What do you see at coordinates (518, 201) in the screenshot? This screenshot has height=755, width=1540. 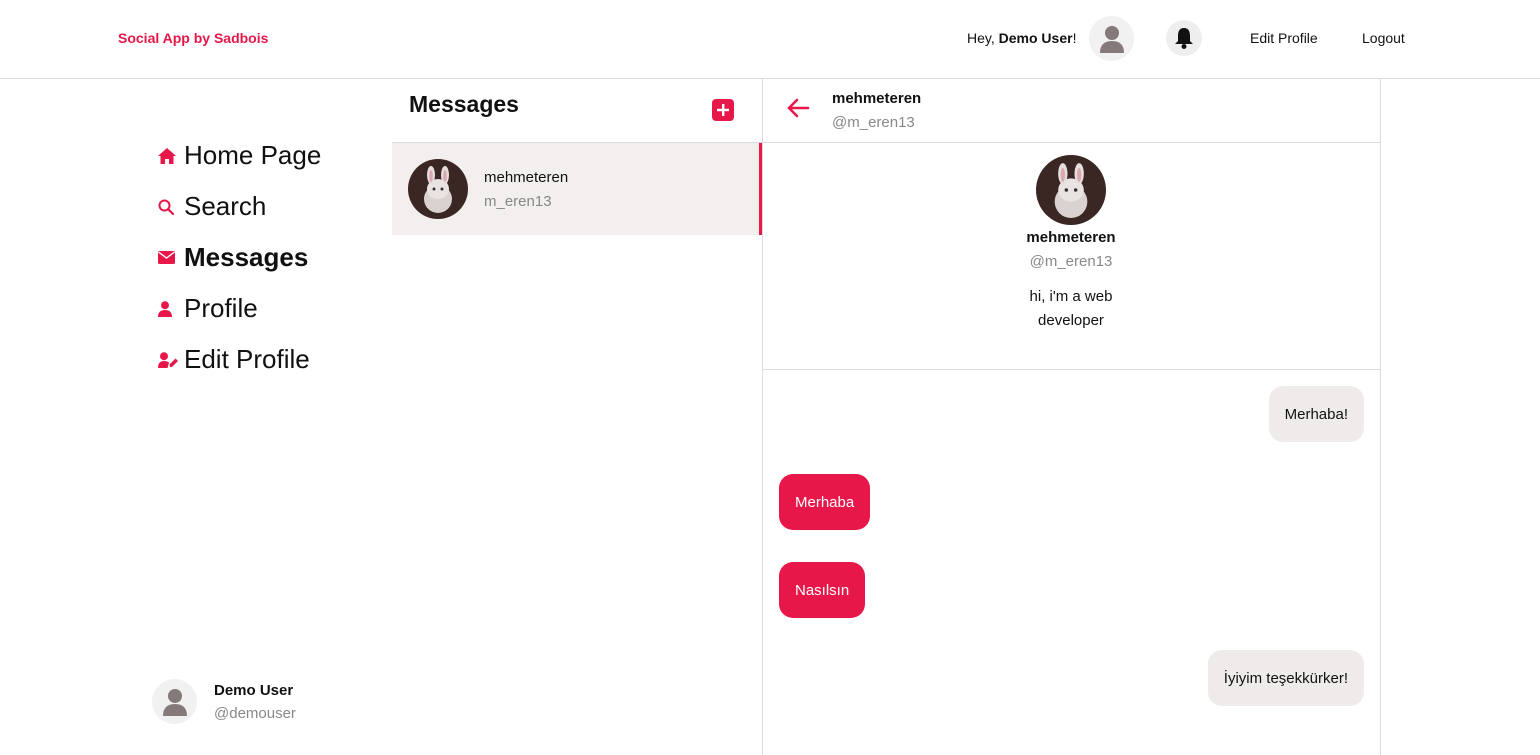 I see `conversation-handle: m_eren13` at bounding box center [518, 201].